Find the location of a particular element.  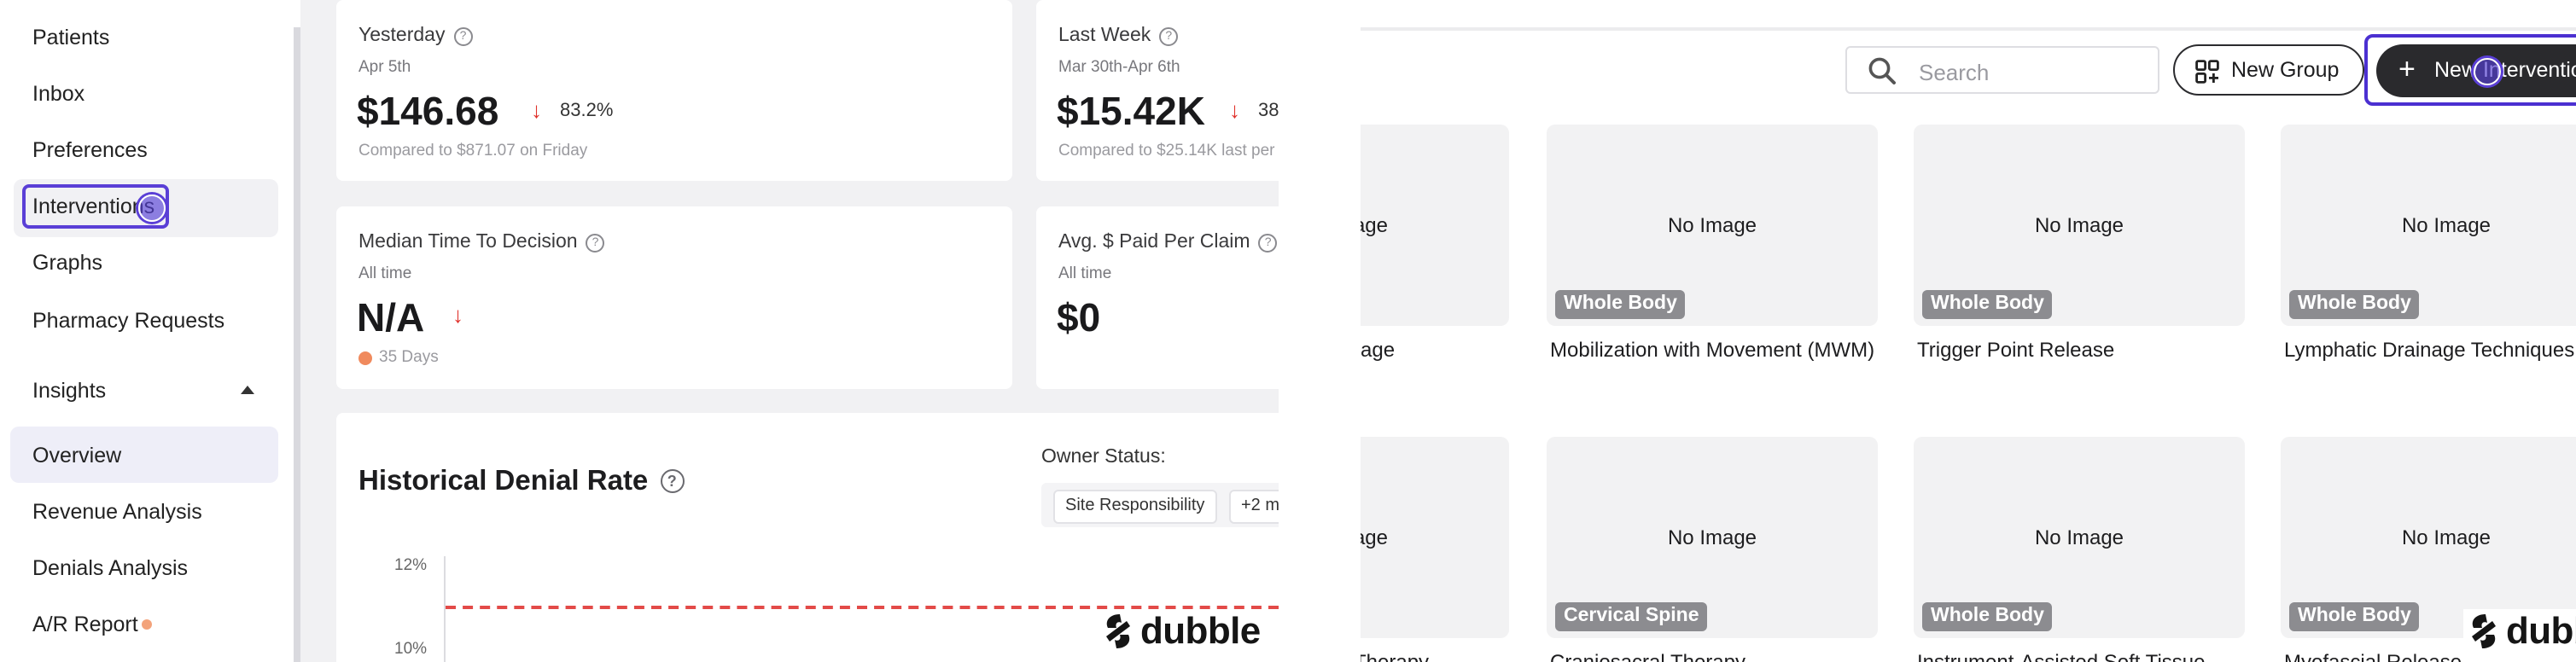

sidebar-item-patients: Patients is located at coordinates (70, 37).